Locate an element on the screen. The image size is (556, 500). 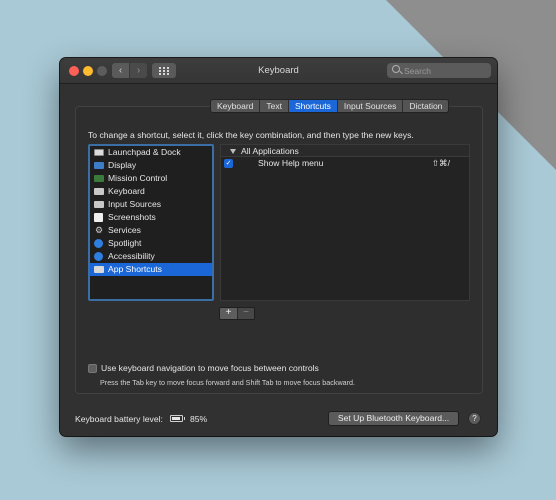
battery-label: Keyboard battery level: is located at coordinates (119, 419).